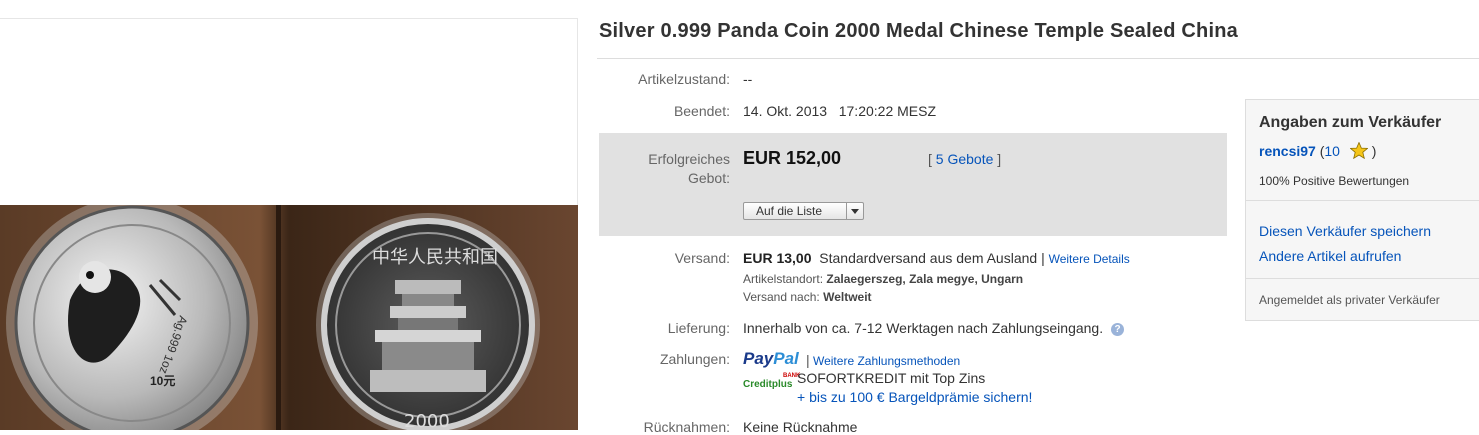 The width and height of the screenshot is (1479, 435). Describe the element at coordinates (999, 159) in the screenshot. I see `bid-count-close: ]` at that location.